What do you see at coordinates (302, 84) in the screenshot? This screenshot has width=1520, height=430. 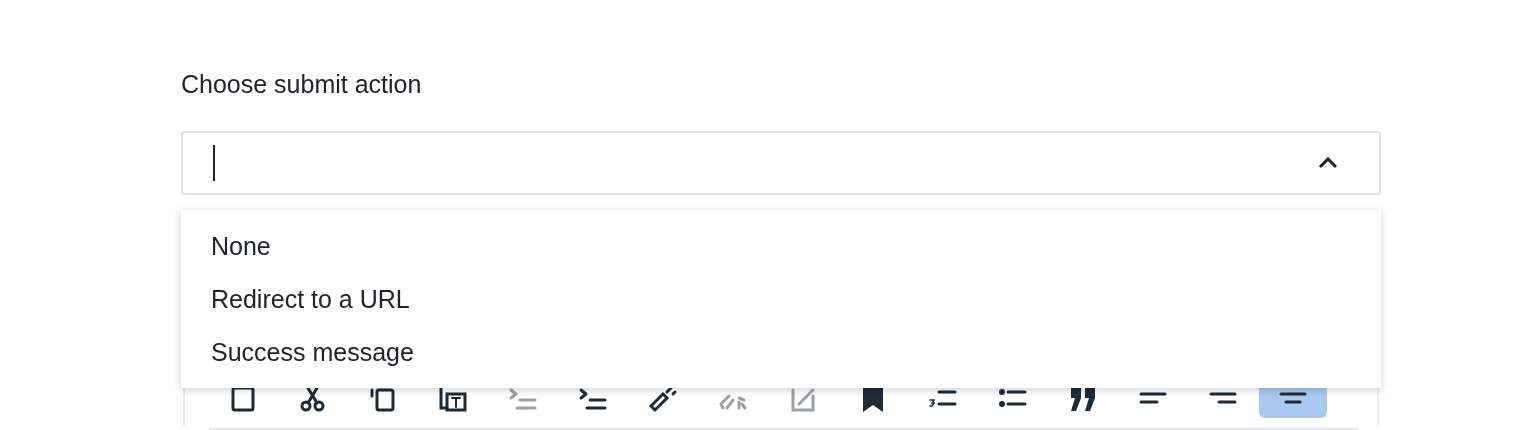 I see `field-label: Choose submit action` at bounding box center [302, 84].